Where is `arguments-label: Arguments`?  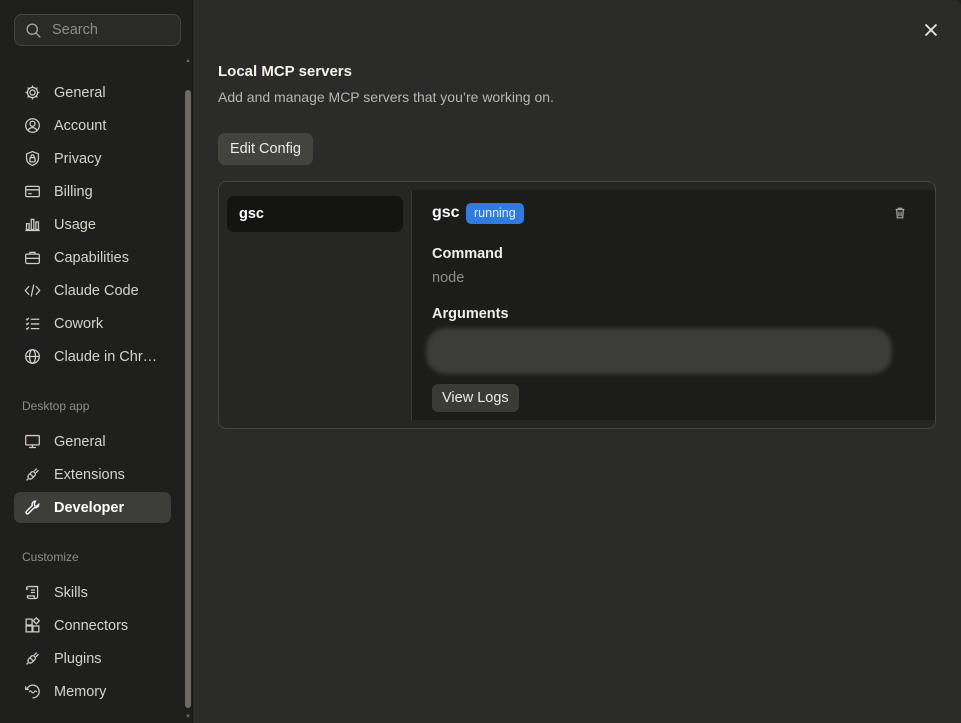
arguments-label: Arguments is located at coordinates (470, 314).